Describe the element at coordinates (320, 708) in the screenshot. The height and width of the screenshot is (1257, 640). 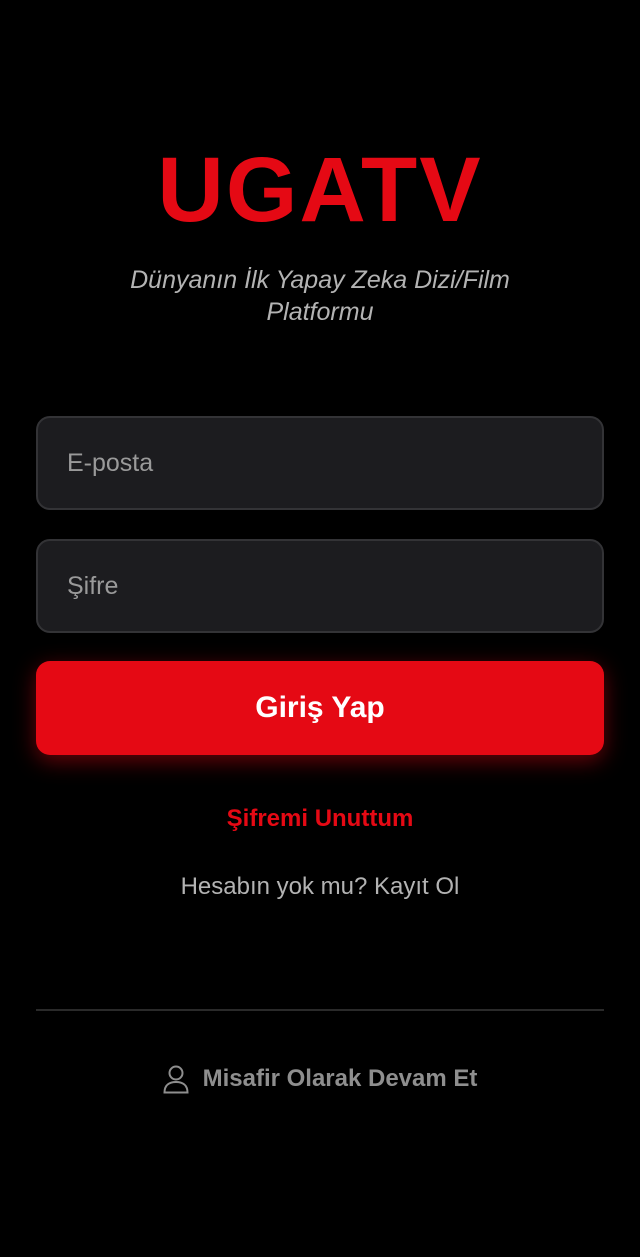
I see `login-button: Giriş Yap` at that location.